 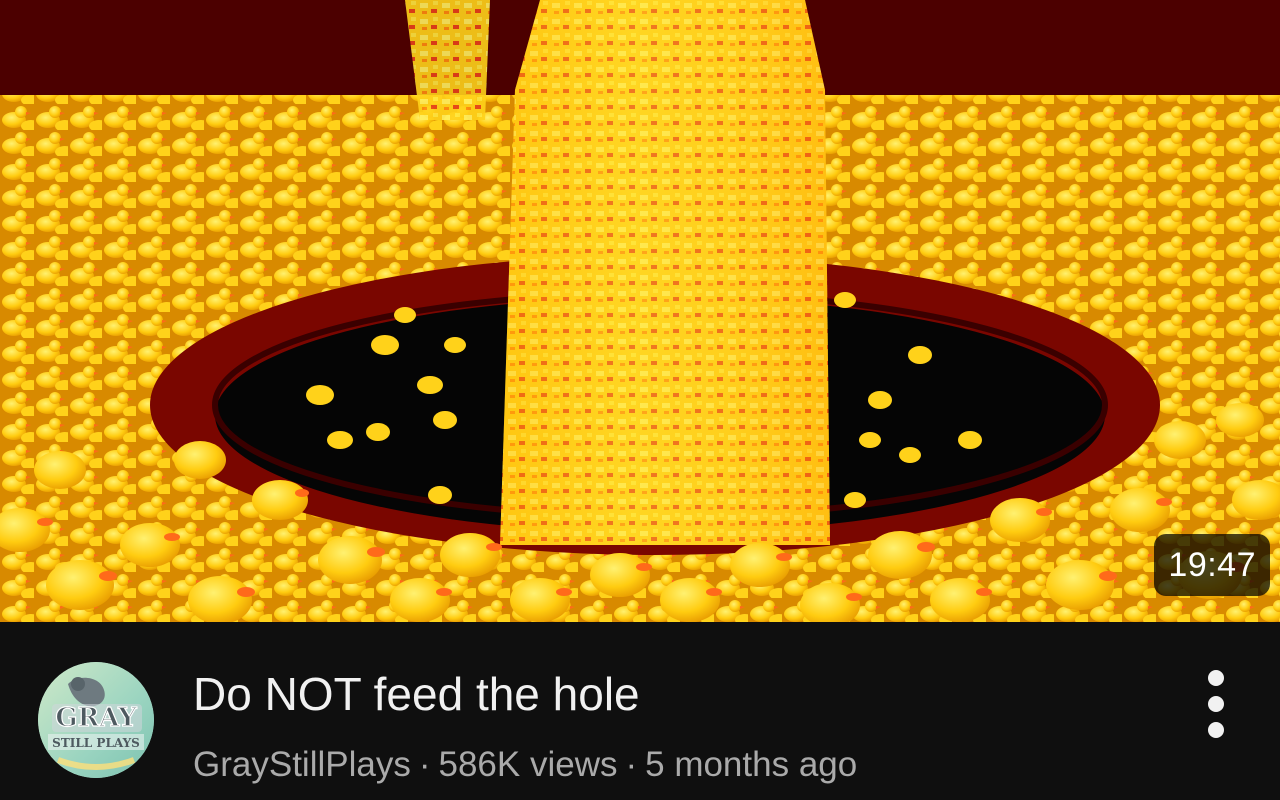 I want to click on more-options-button, so click(x=1216, y=704).